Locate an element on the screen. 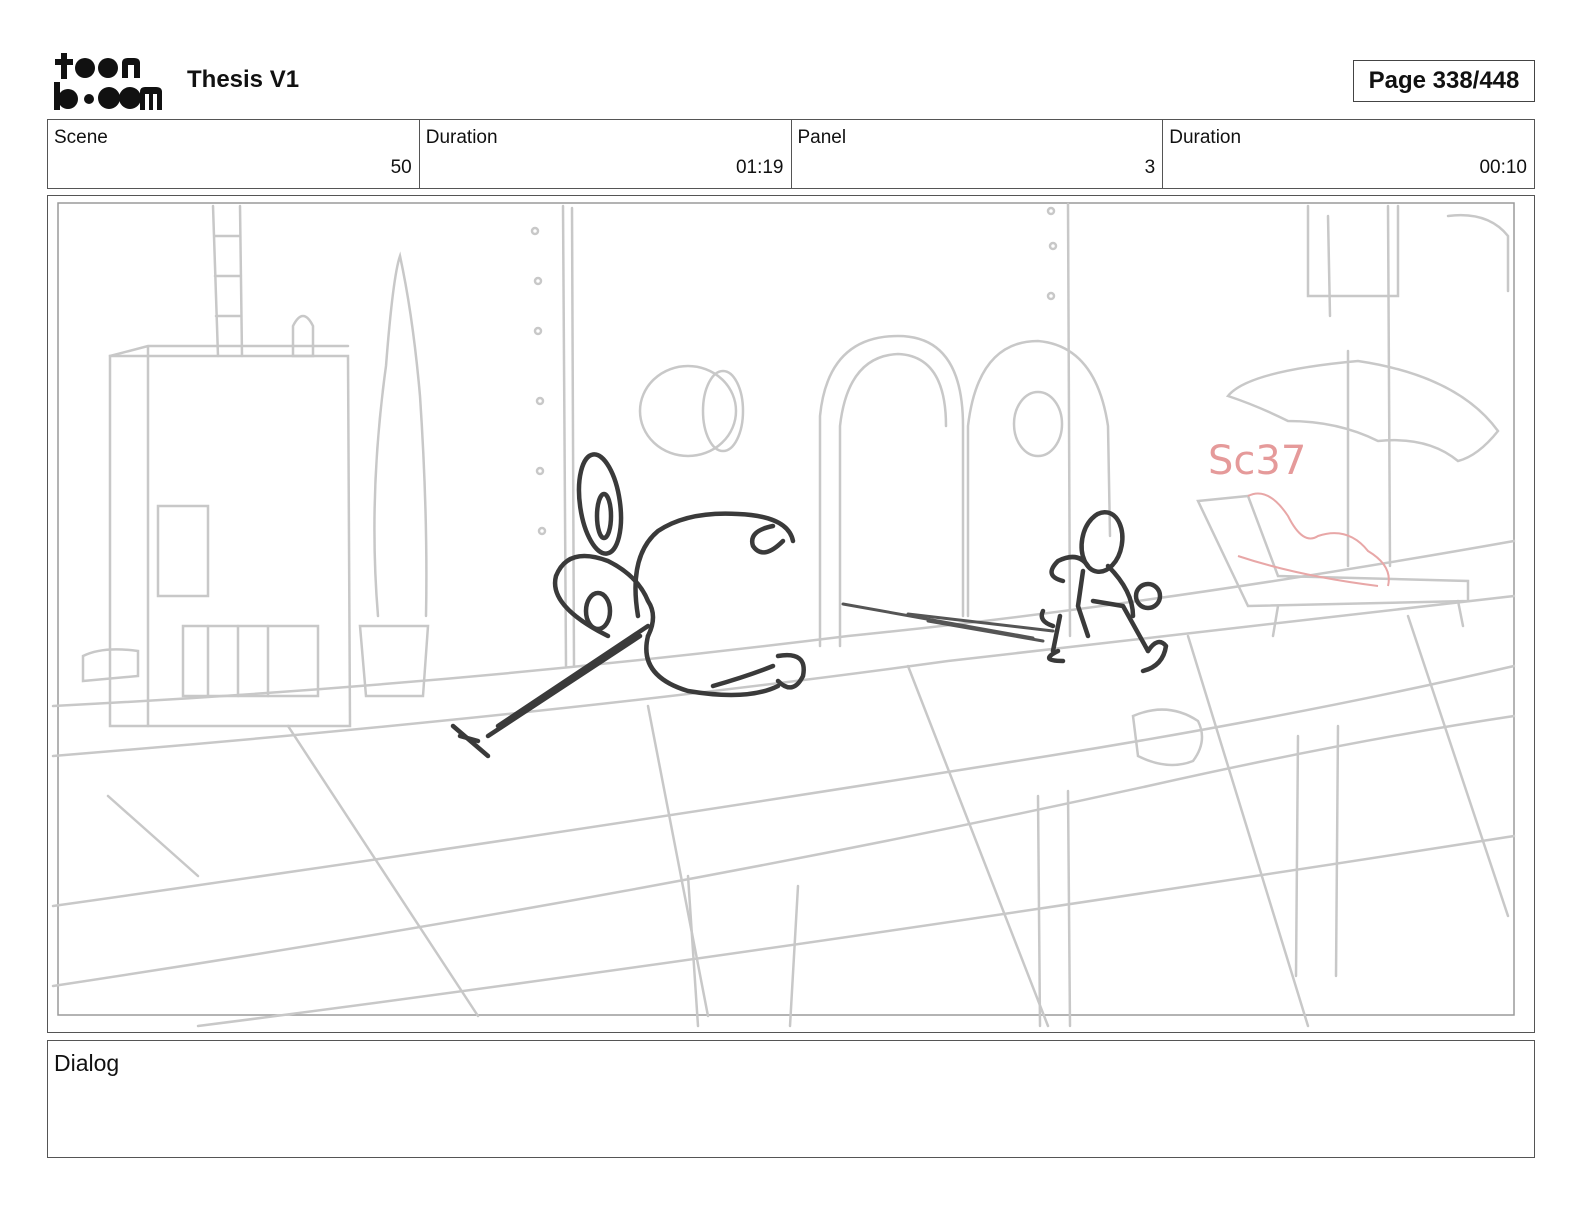 Image resolution: width=1584 pixels, height=1224 pixels. scene-label: Scene is located at coordinates (81, 137).